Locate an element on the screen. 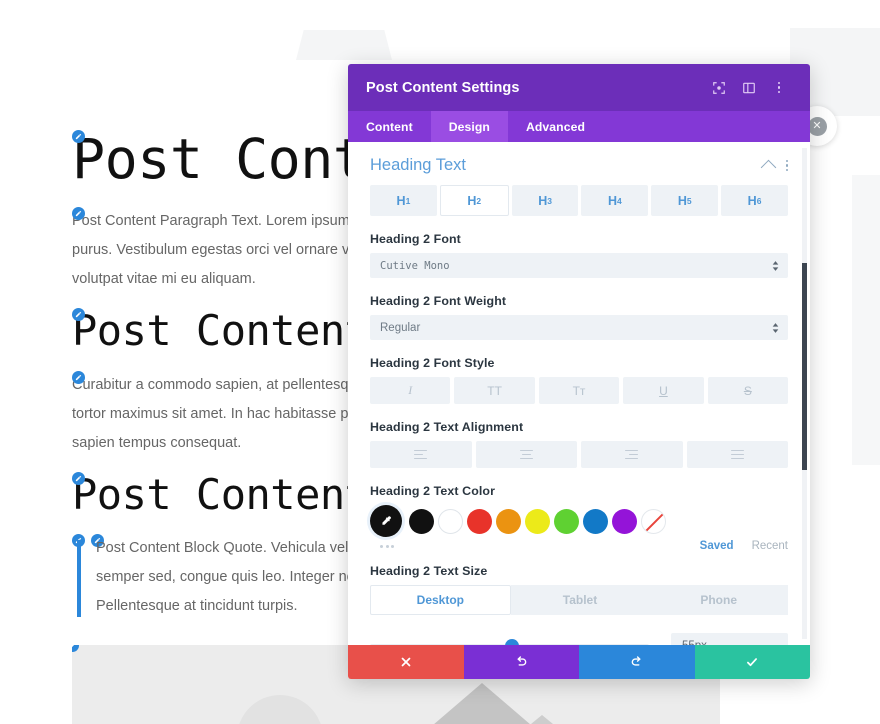 Image resolution: width=880 pixels, height=724 pixels. align-right-icon is located at coordinates (632, 454).